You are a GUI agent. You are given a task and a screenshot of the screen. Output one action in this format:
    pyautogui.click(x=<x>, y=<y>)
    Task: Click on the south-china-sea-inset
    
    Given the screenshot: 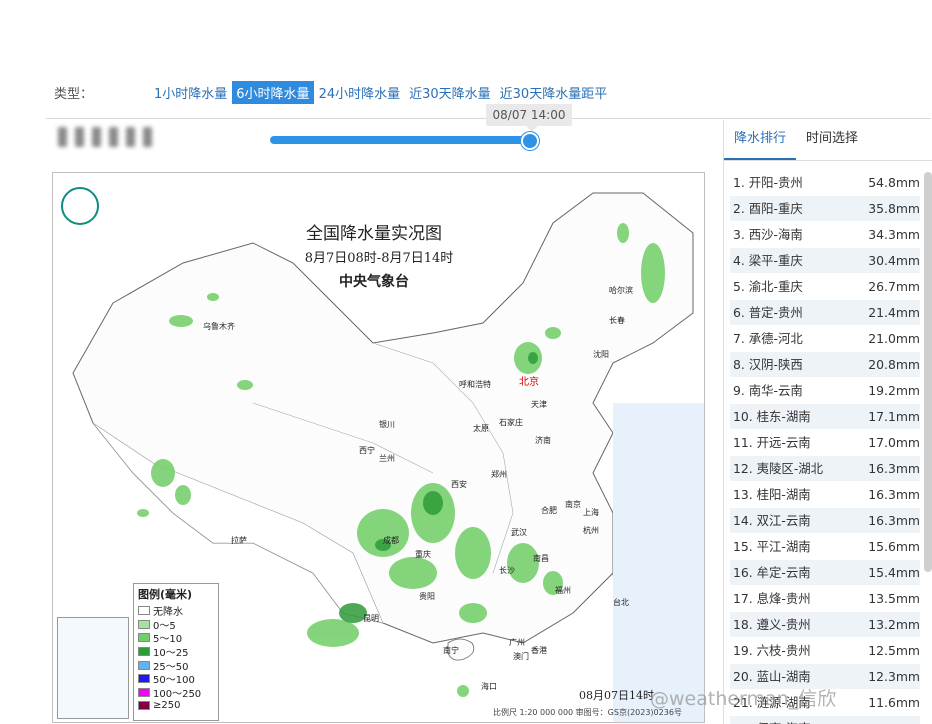 What is the action you would take?
    pyautogui.click(x=93, y=668)
    